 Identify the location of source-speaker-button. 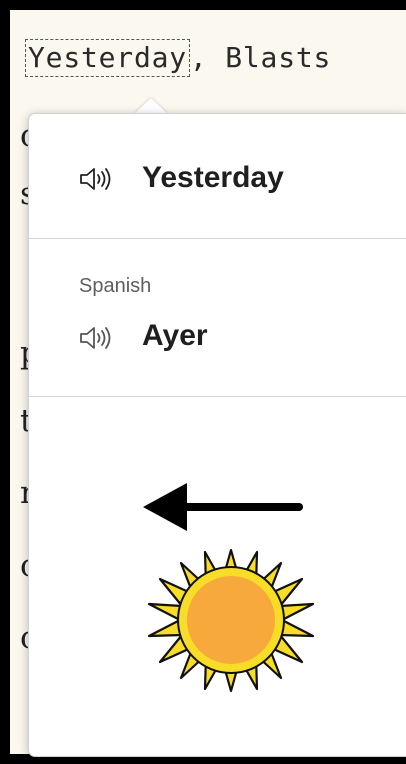
(95, 179).